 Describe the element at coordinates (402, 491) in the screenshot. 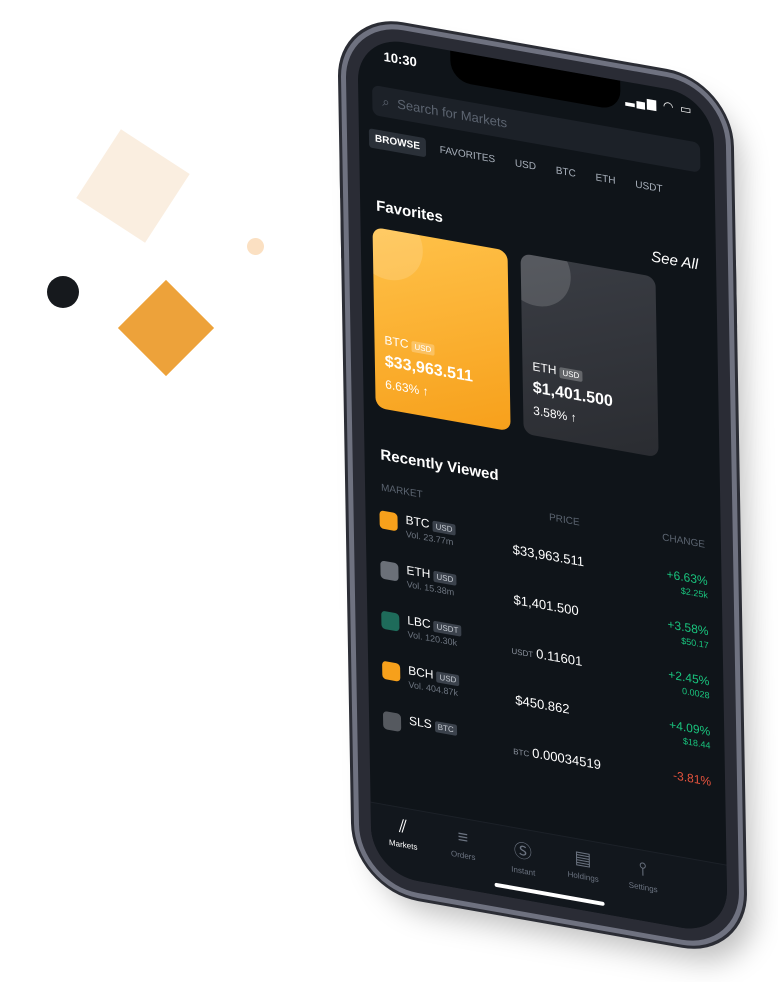

I see `col-market: MARKET` at that location.